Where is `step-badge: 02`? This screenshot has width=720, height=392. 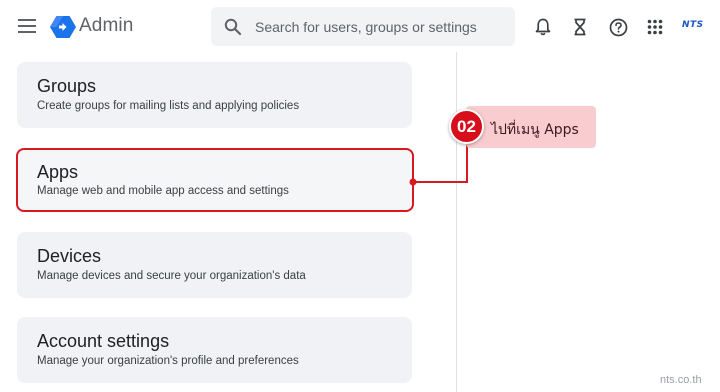 step-badge: 02 is located at coordinates (466, 126).